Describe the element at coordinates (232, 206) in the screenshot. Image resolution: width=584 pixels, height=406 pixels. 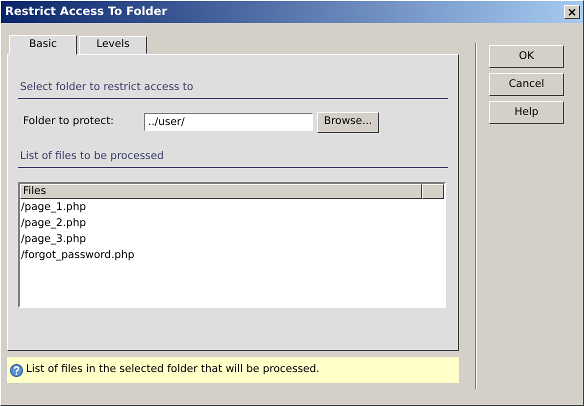
I see `file-row: /page_1.php` at that location.